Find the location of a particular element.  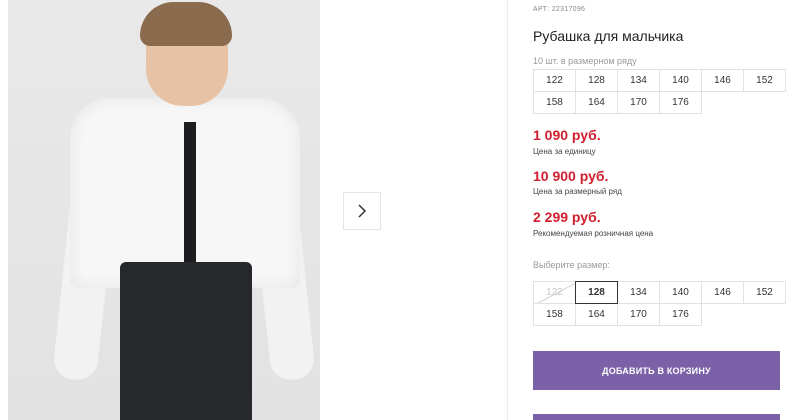

photo-shirt-placket is located at coordinates (190, 197).